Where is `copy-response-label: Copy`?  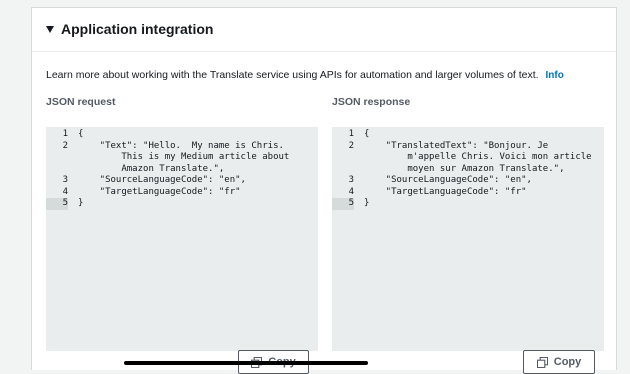 copy-response-label: Copy is located at coordinates (567, 362).